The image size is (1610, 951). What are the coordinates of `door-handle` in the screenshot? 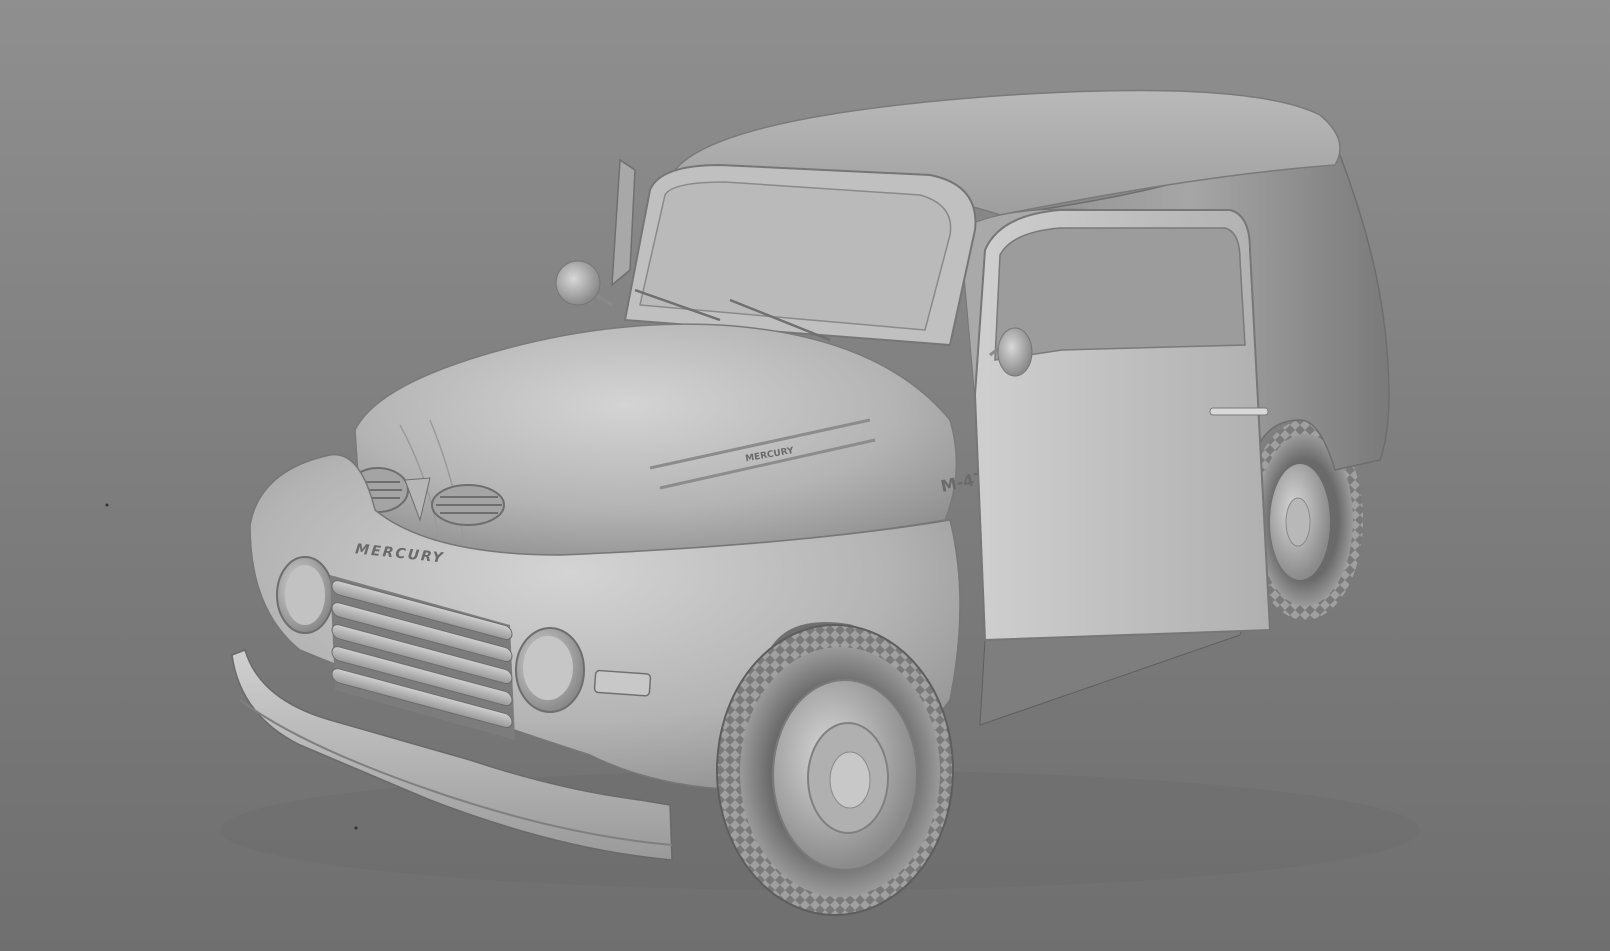 It's located at (1239, 411).